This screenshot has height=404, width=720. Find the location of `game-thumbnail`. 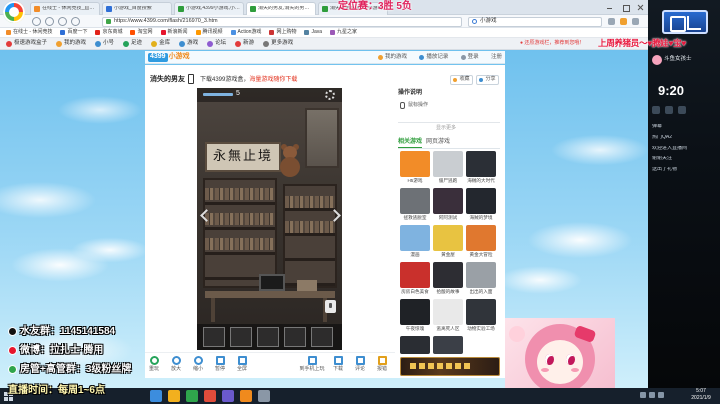

game-thumbnail is located at coordinates (415, 312).